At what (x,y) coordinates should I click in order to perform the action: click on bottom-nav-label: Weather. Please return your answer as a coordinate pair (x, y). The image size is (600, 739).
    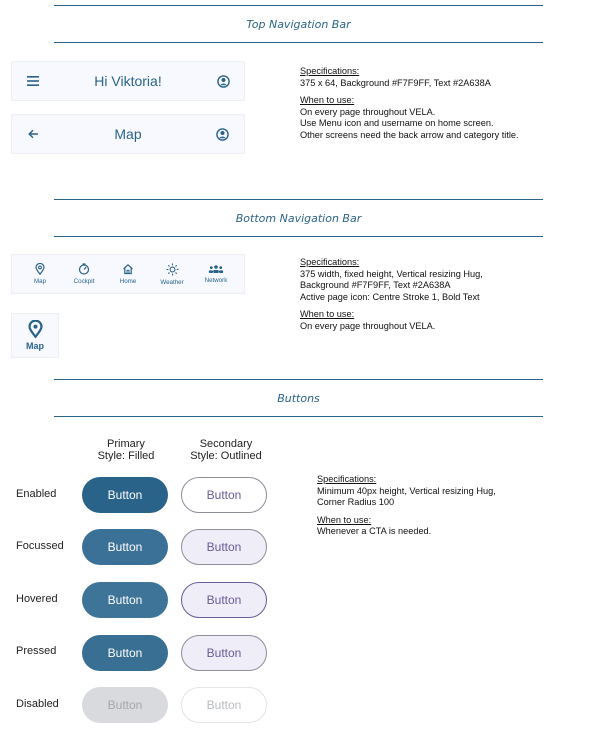
    Looking at the image, I should click on (172, 282).